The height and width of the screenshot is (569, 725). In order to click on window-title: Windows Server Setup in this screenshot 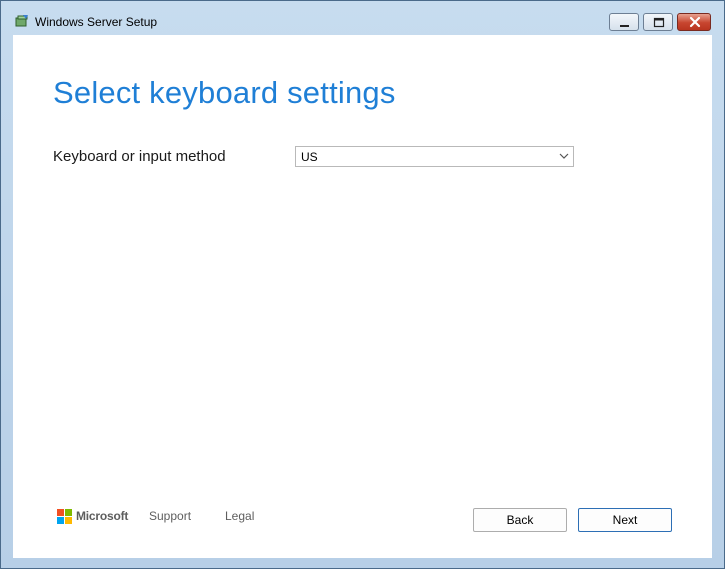, I will do `click(96, 22)`.